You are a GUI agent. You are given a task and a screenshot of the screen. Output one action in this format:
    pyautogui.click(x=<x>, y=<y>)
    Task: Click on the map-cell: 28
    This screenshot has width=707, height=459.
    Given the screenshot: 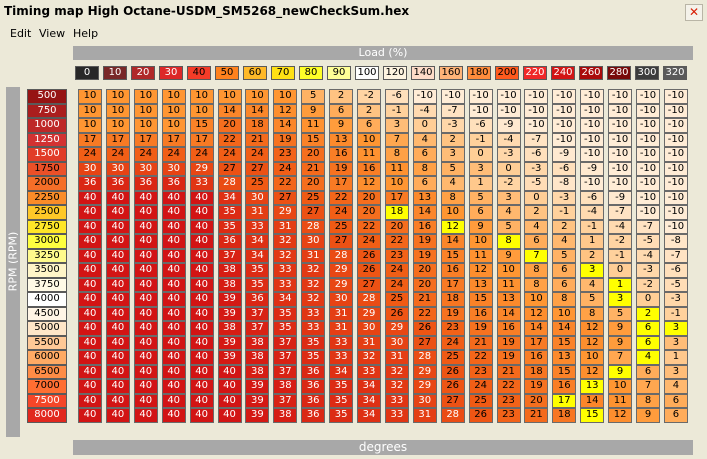 What is the action you would take?
    pyautogui.click(x=369, y=299)
    